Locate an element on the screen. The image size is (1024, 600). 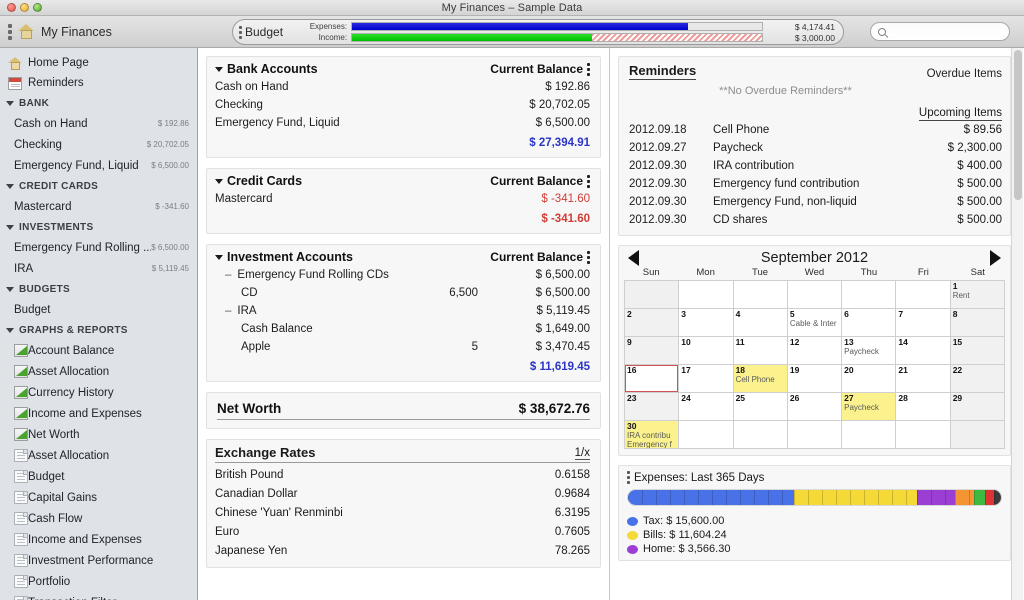
calendar-day-cell: 23 is located at coordinates (652, 407).